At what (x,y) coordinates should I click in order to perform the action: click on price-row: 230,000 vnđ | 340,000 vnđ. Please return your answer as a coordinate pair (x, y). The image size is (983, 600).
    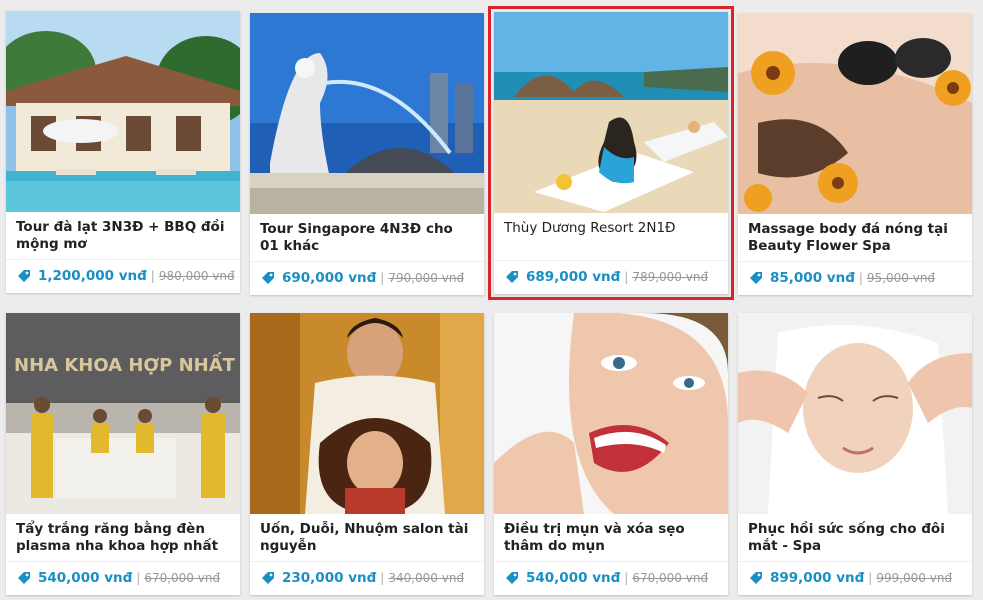
    Looking at the image, I should click on (362, 578).